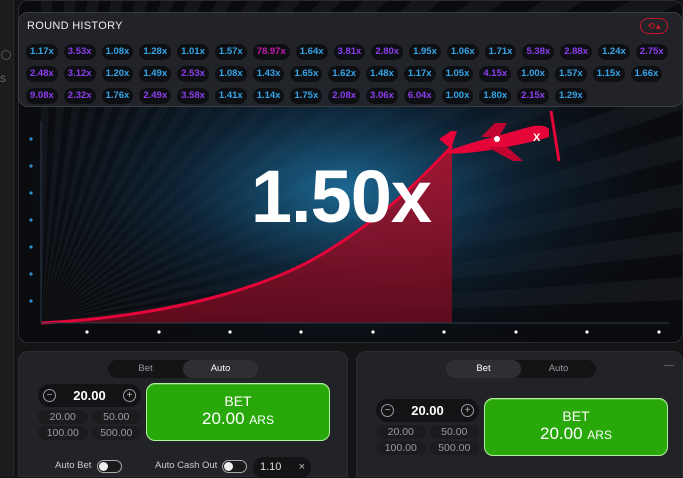  What do you see at coordinates (538, 52) in the screenshot?
I see `history-chip: 5.38x` at bounding box center [538, 52].